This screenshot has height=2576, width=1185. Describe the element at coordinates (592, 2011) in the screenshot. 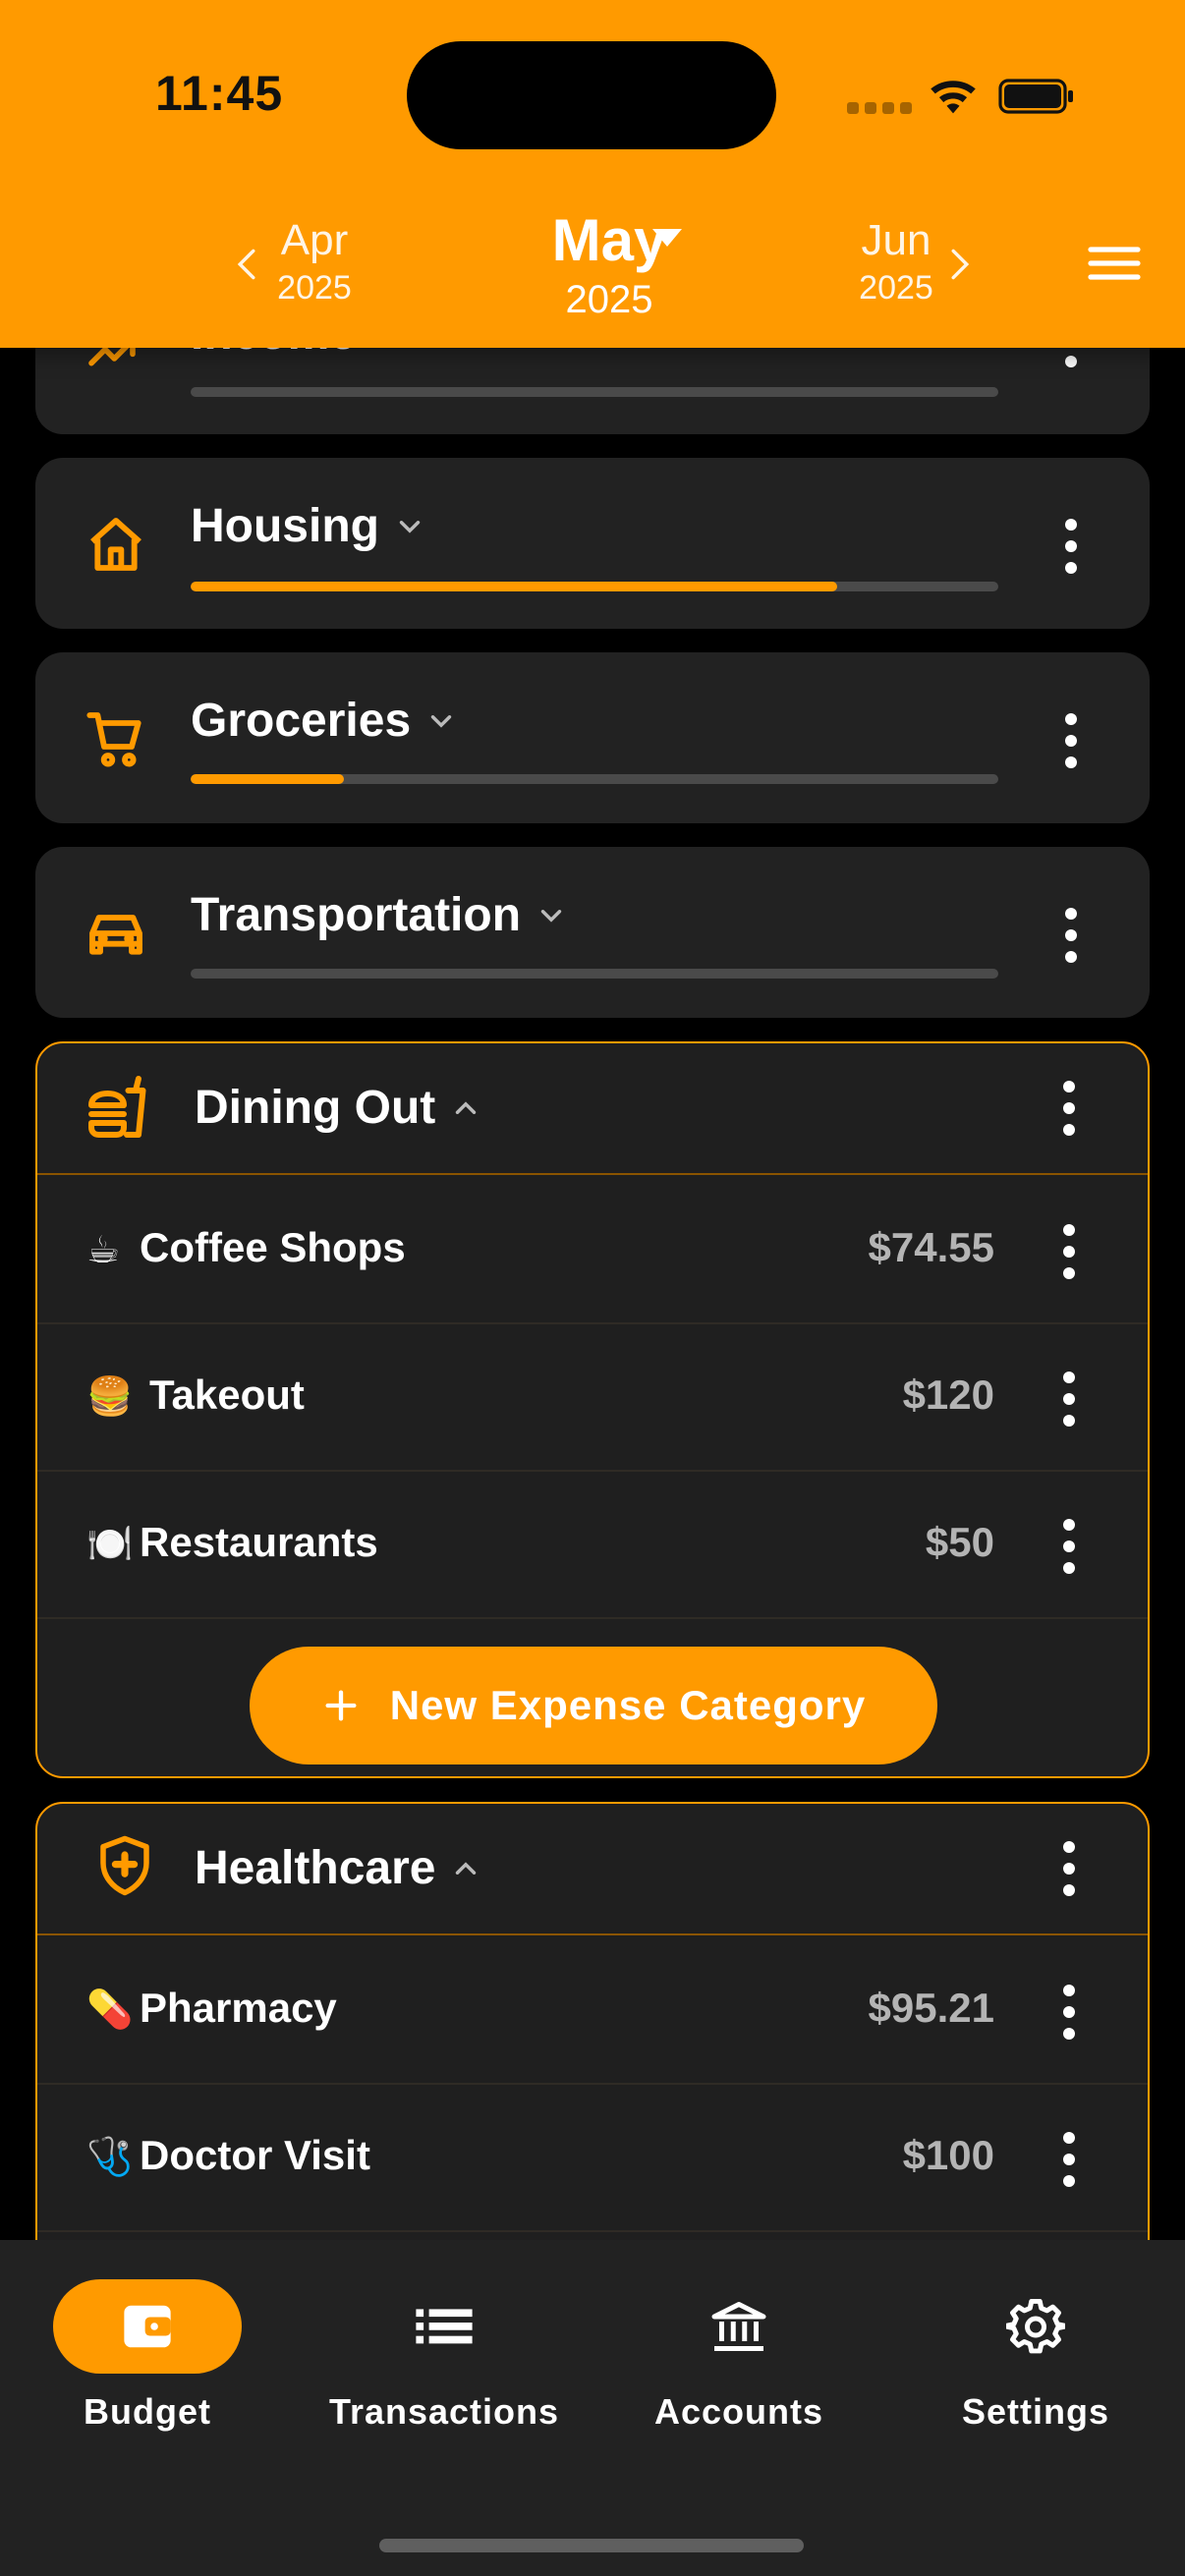

I see `subcategory-row: 💊 Pharmacy $95.21` at that location.